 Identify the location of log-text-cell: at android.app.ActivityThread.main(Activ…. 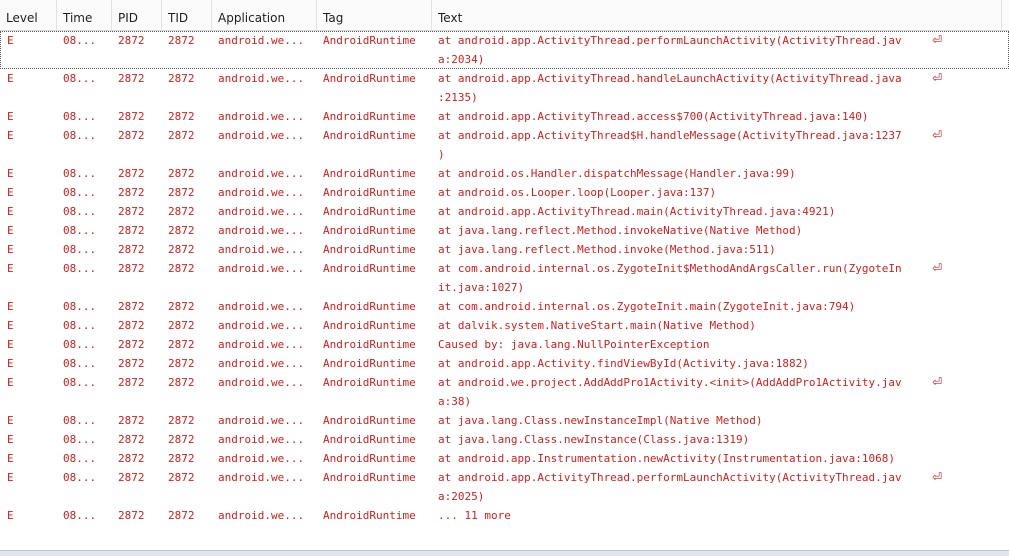
(698, 211).